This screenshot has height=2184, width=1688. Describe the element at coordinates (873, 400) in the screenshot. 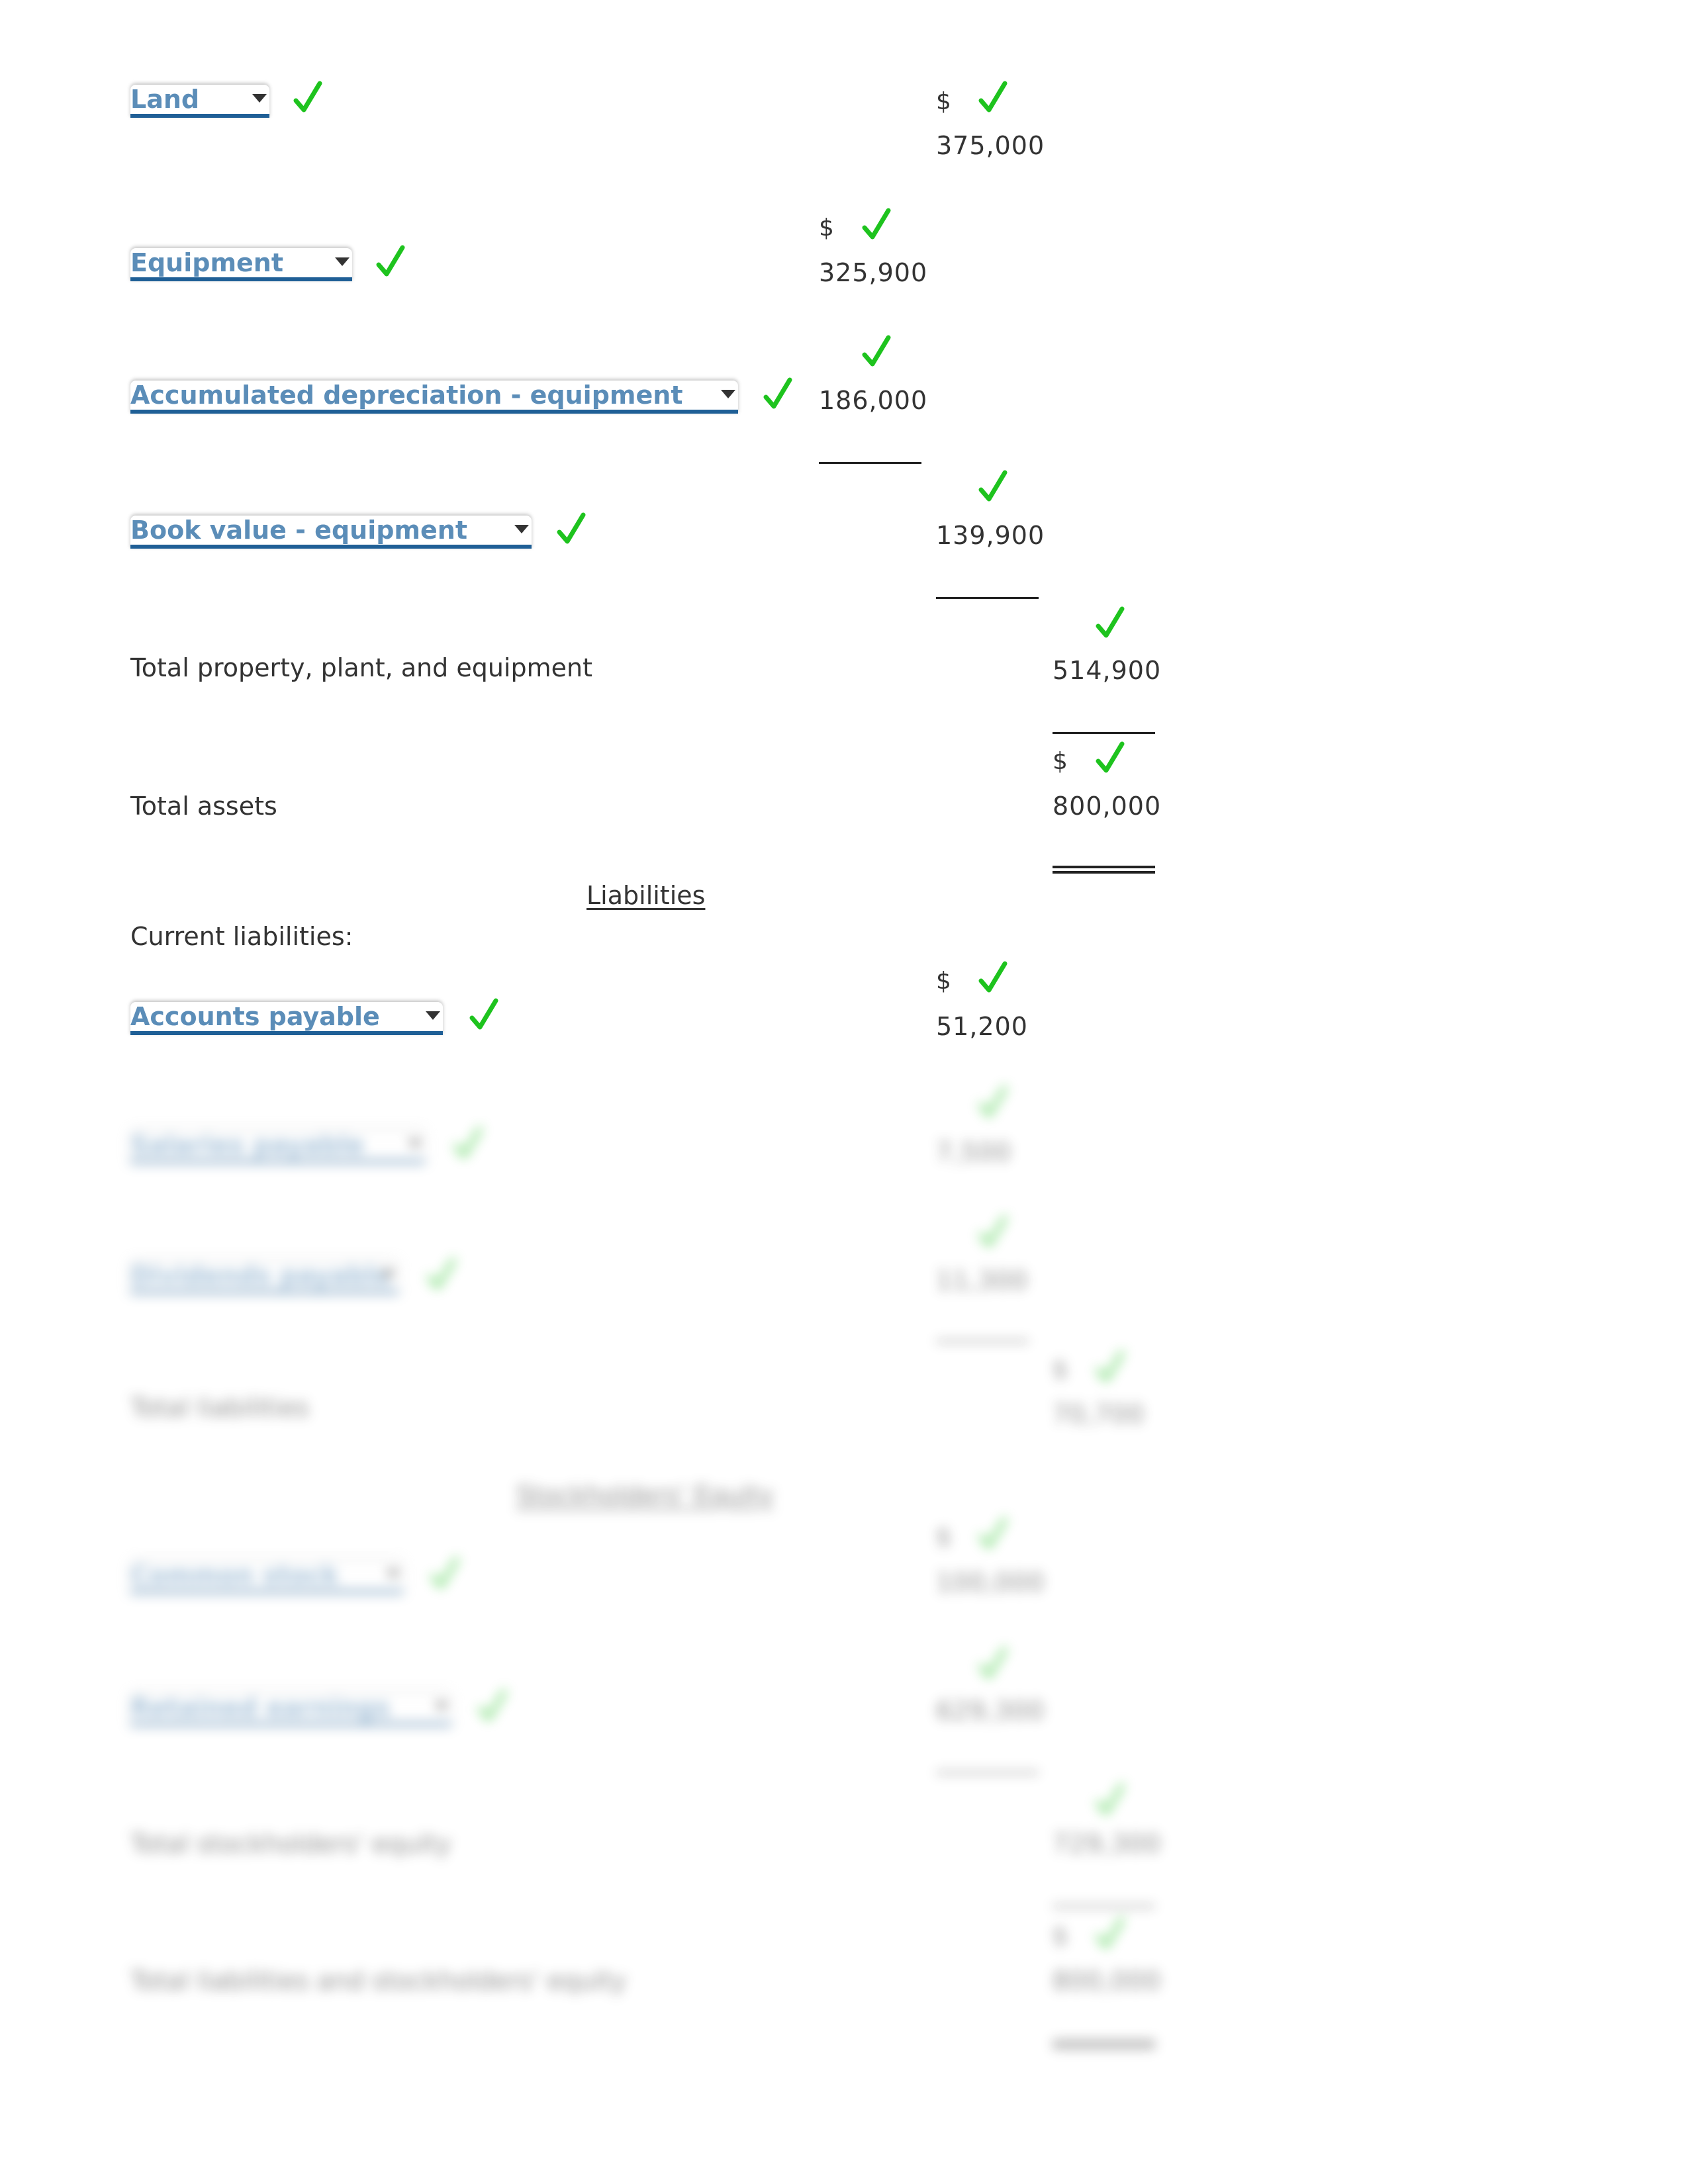

I see `amount-accumulated-depreciation: 186,000` at that location.